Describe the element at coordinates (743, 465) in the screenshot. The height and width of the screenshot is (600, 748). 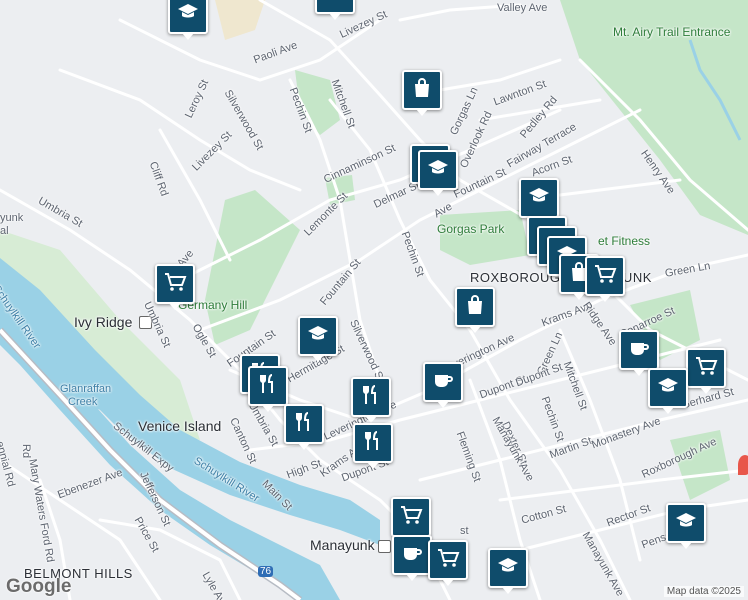
I see `location-pin-icon` at that location.